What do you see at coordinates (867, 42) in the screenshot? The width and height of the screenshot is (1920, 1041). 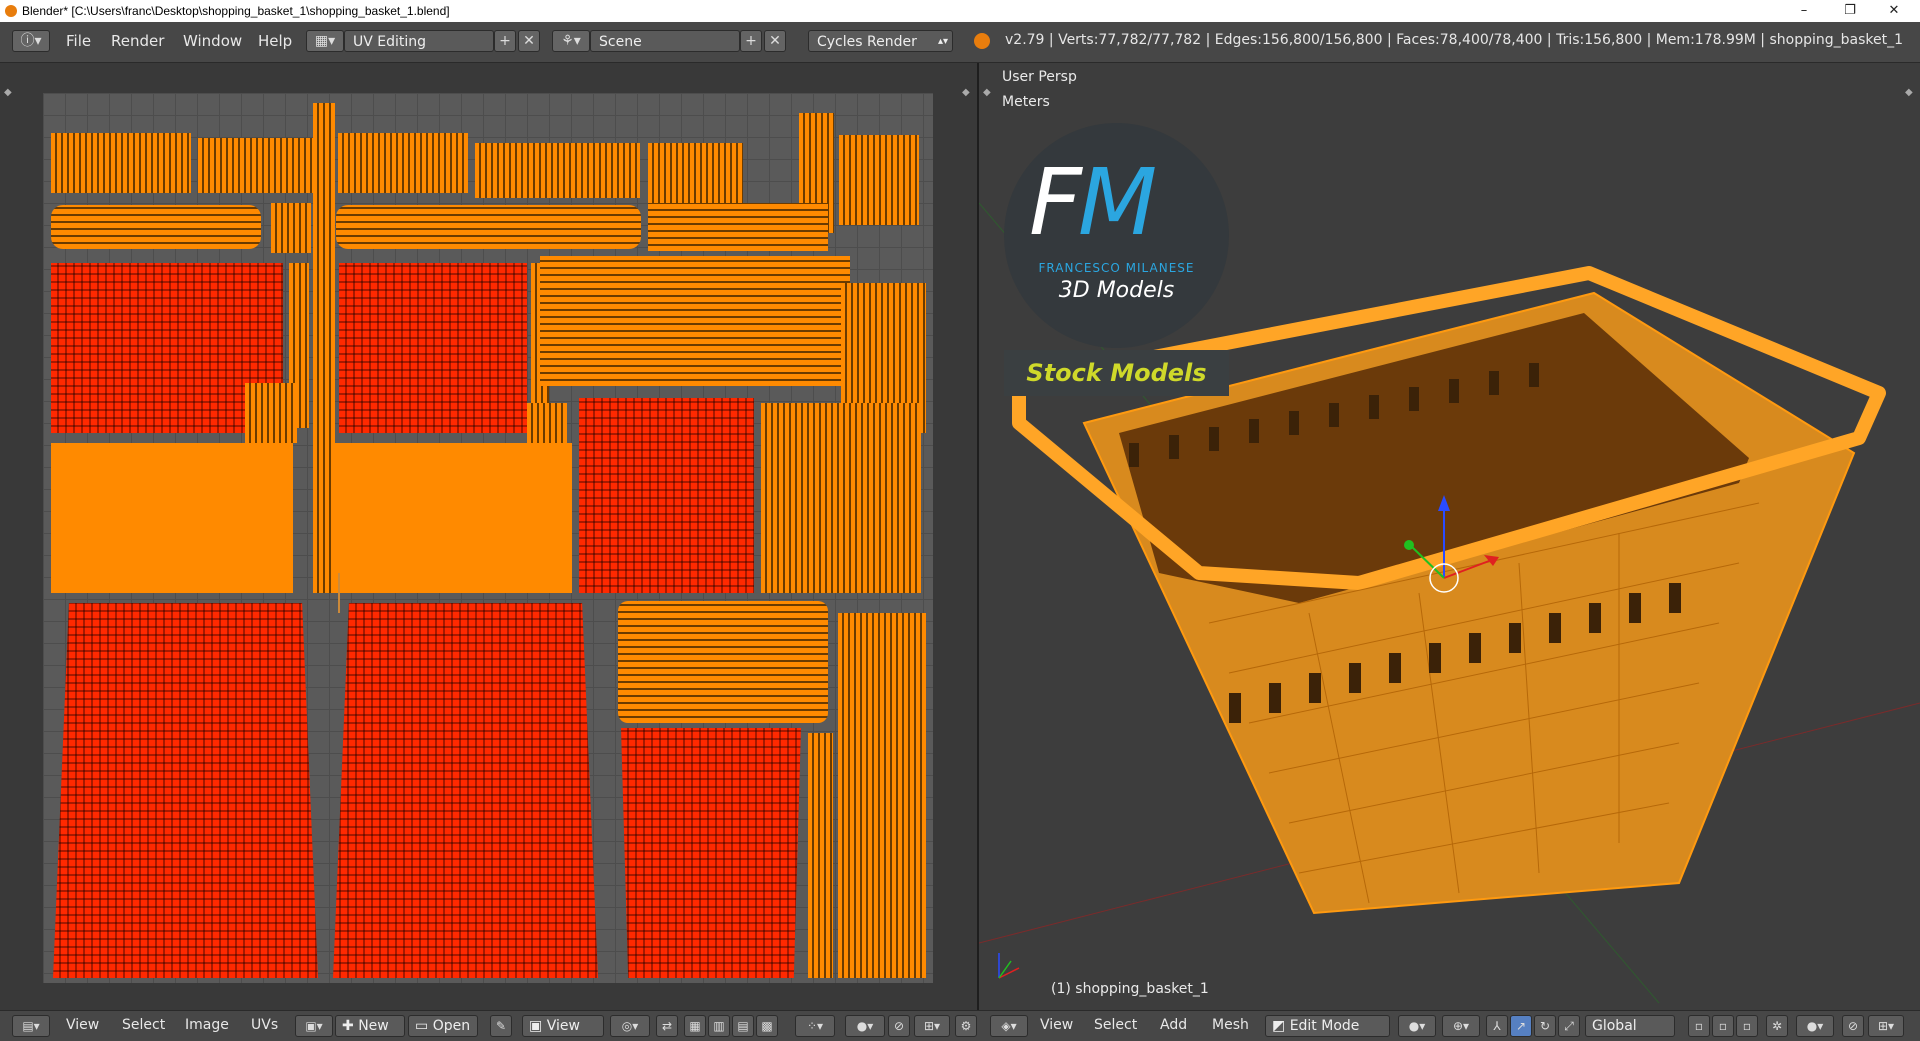 I see `render-engine-label: Cycles Render` at bounding box center [867, 42].